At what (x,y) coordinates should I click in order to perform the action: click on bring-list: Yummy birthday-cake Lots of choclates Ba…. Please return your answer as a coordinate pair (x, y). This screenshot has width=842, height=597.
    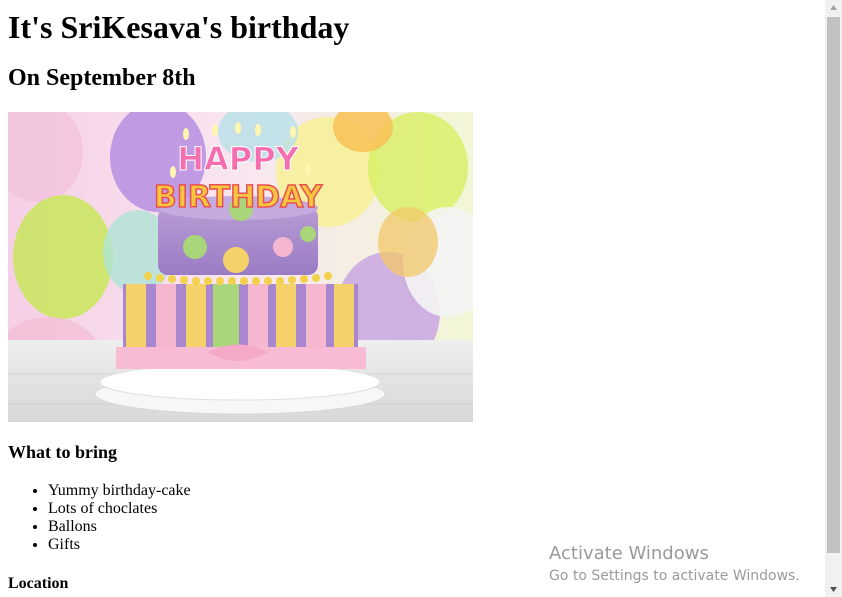
    Looking at the image, I should click on (99, 518).